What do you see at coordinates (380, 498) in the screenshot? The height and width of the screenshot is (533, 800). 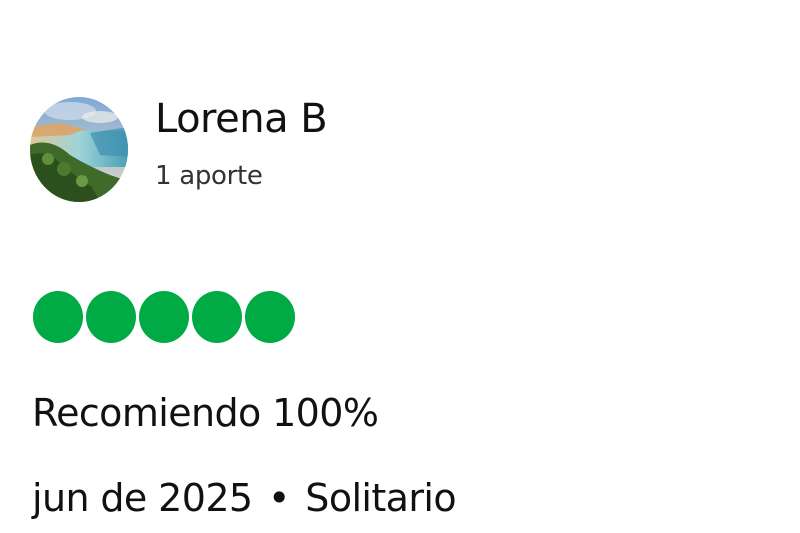 I see `trip-type: Solitario` at bounding box center [380, 498].